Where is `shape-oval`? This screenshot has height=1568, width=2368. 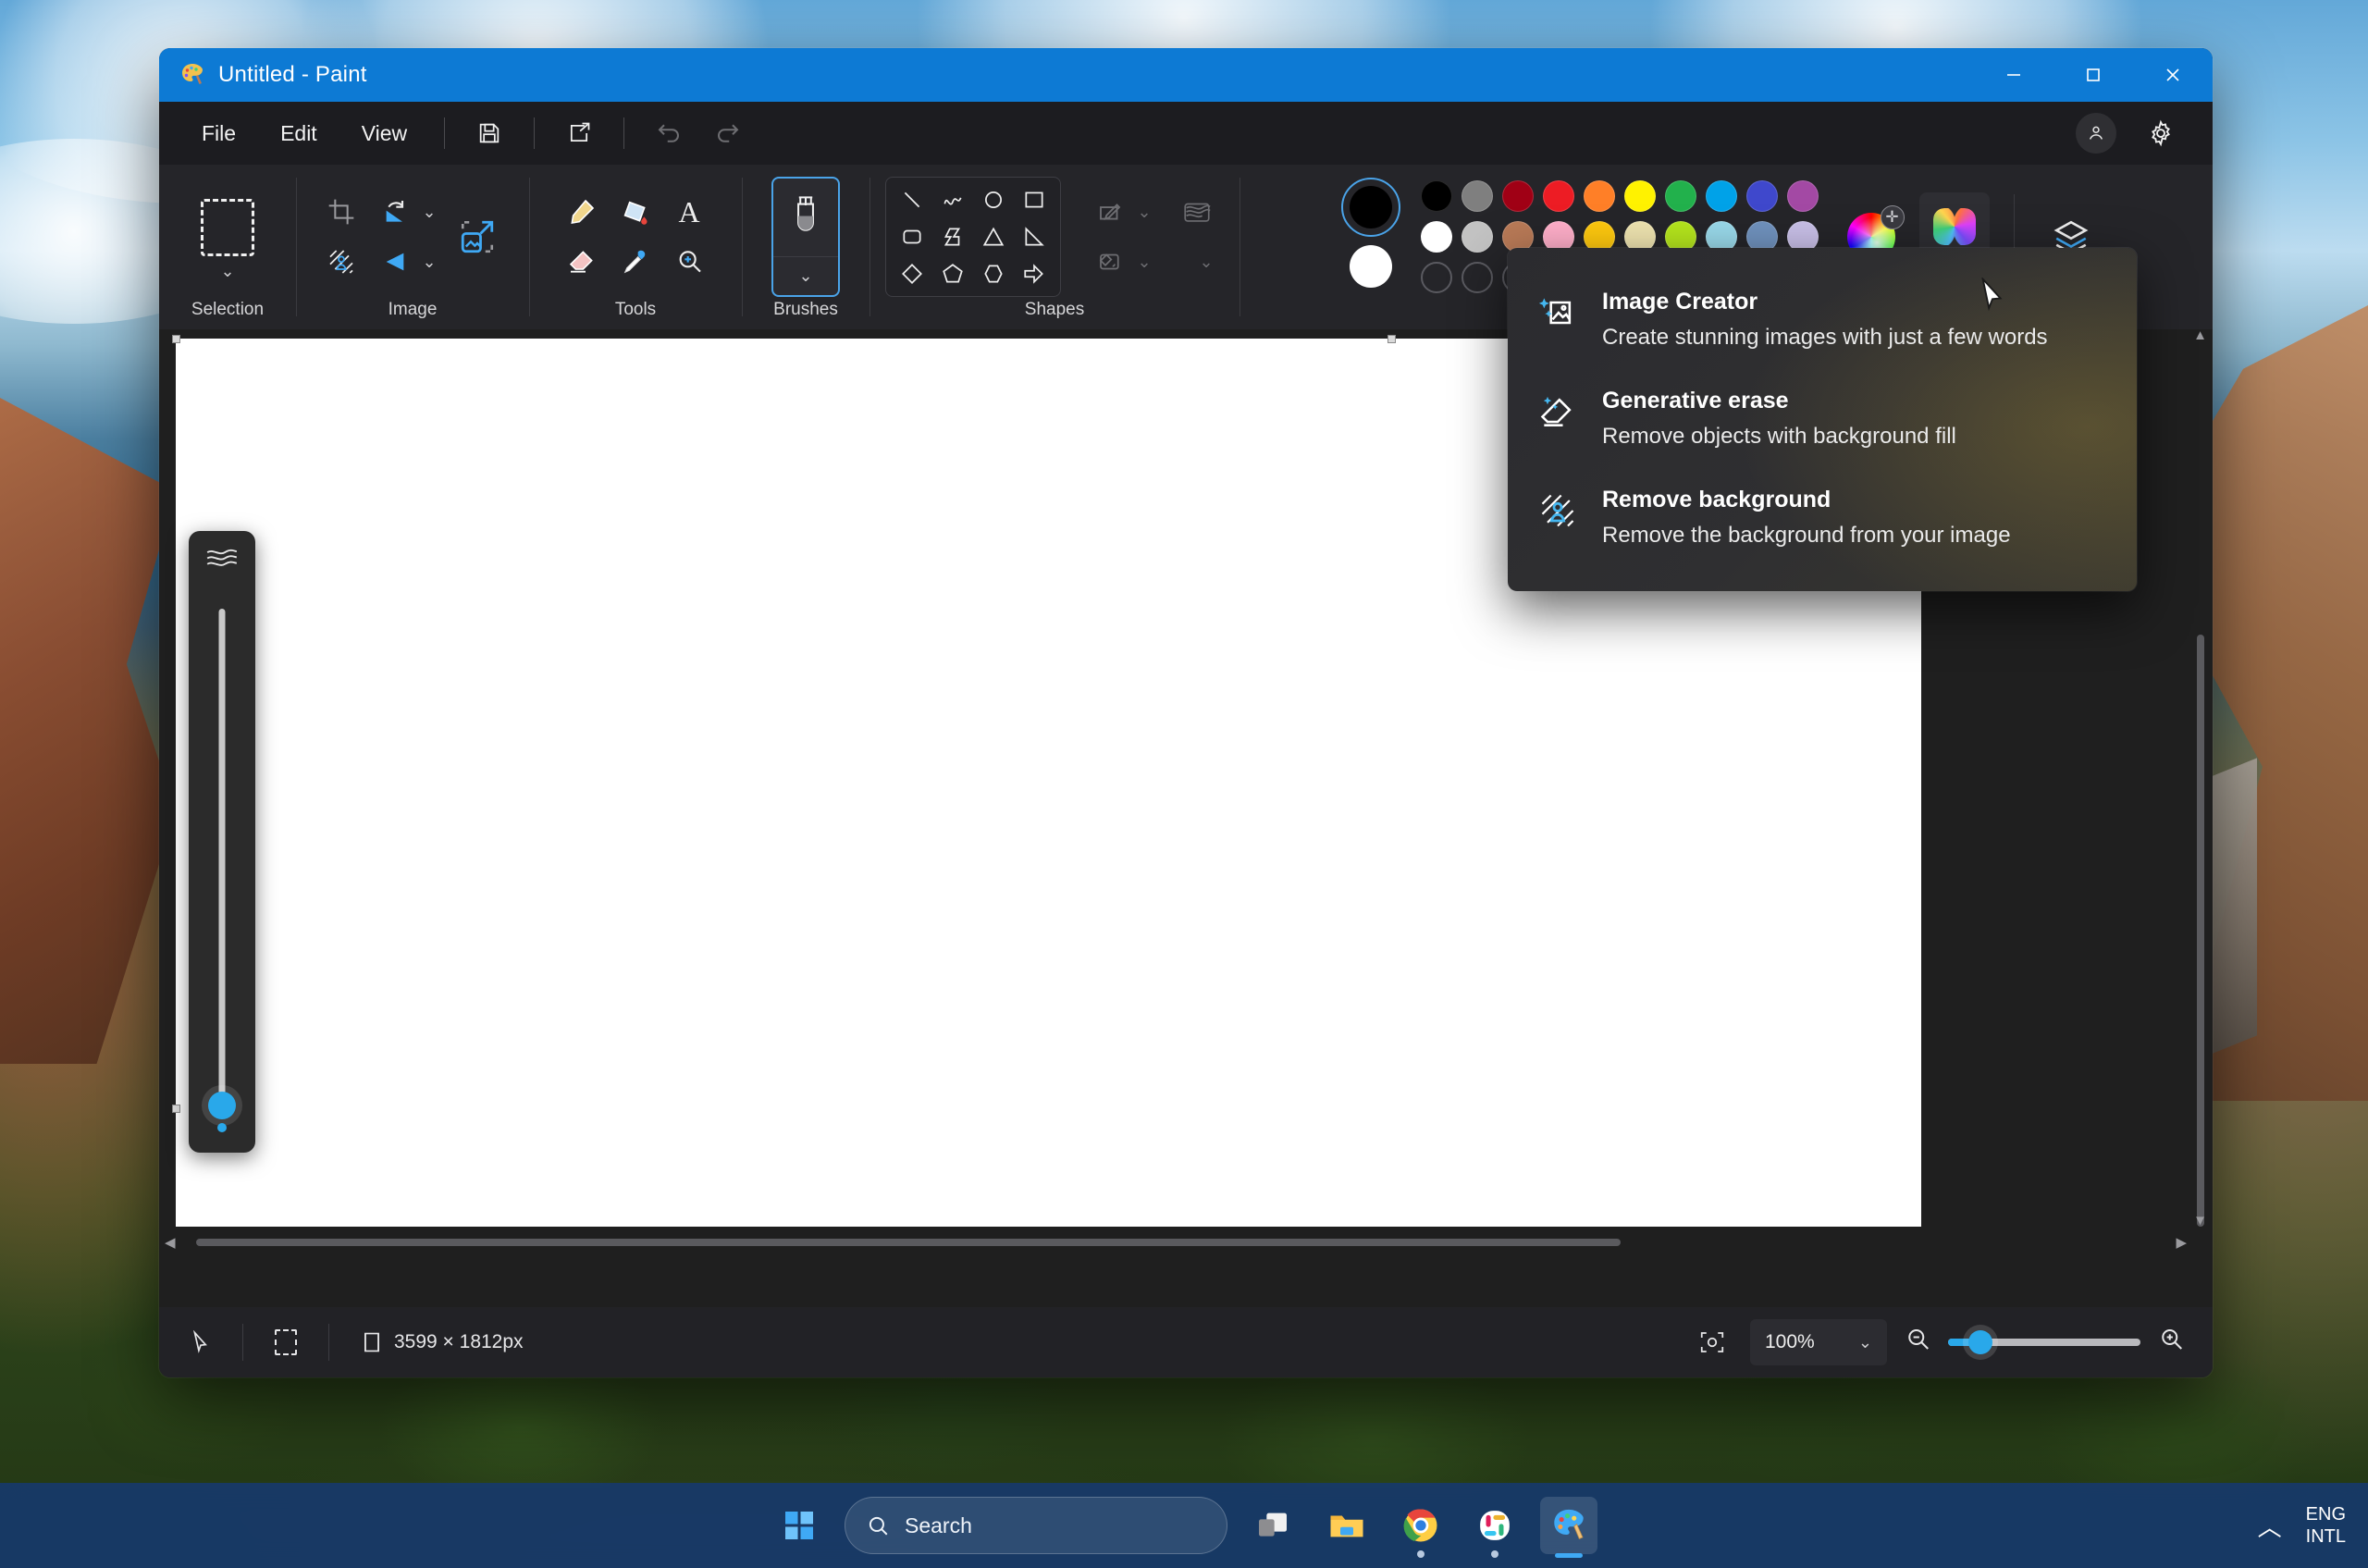 shape-oval is located at coordinates (994, 199).